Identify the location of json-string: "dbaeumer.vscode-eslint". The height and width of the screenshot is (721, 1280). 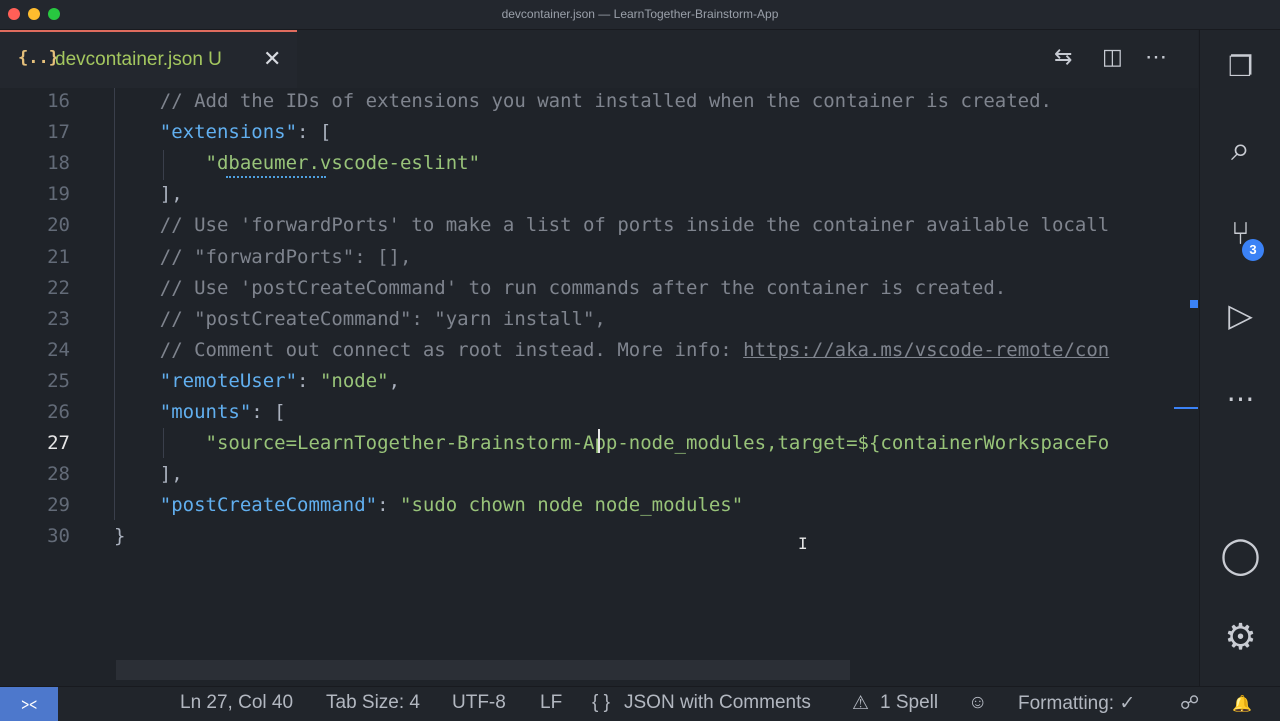
(343, 163).